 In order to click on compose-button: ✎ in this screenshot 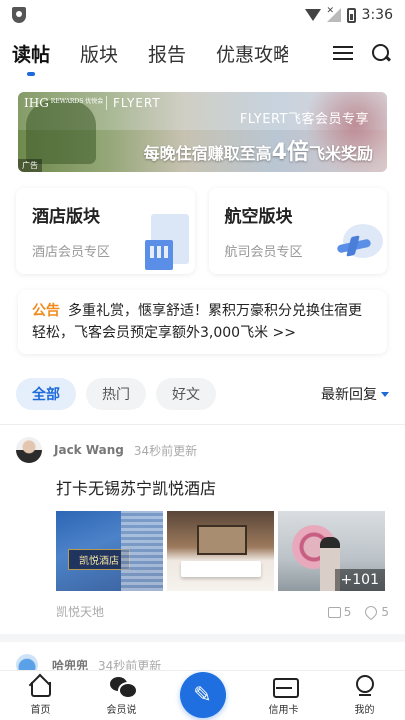, I will do `click(202, 695)`.